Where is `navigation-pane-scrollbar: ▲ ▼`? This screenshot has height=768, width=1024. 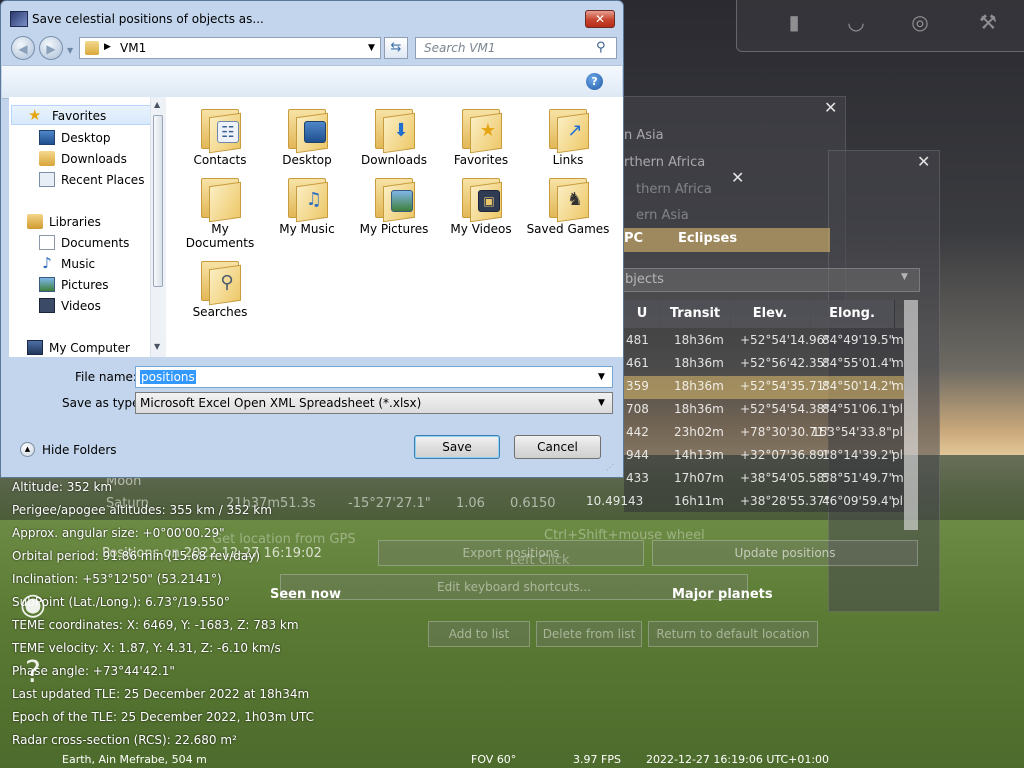
navigation-pane-scrollbar: ▲ ▼ is located at coordinates (158, 227).